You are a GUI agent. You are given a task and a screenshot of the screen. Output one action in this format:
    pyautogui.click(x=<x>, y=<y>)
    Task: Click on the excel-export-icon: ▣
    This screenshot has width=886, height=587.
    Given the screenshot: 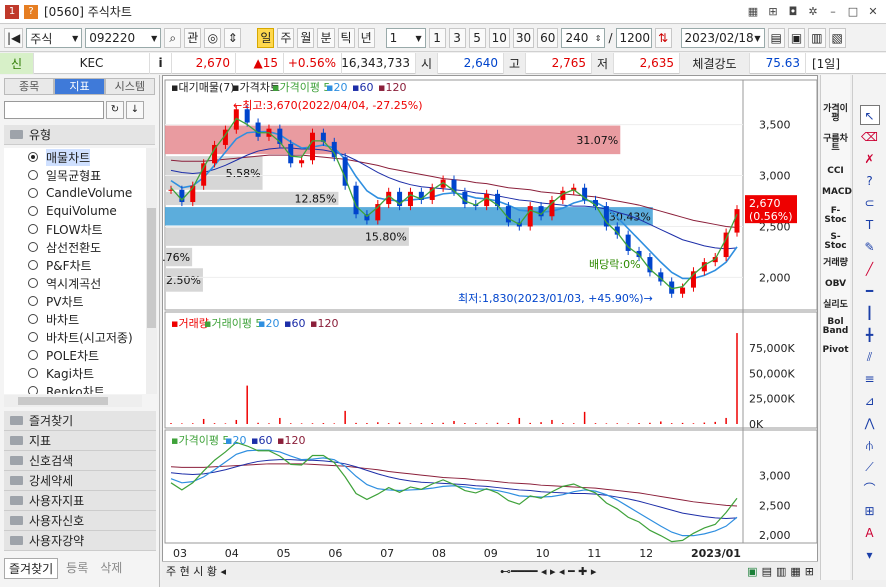 What is the action you would take?
    pyautogui.click(x=752, y=571)
    